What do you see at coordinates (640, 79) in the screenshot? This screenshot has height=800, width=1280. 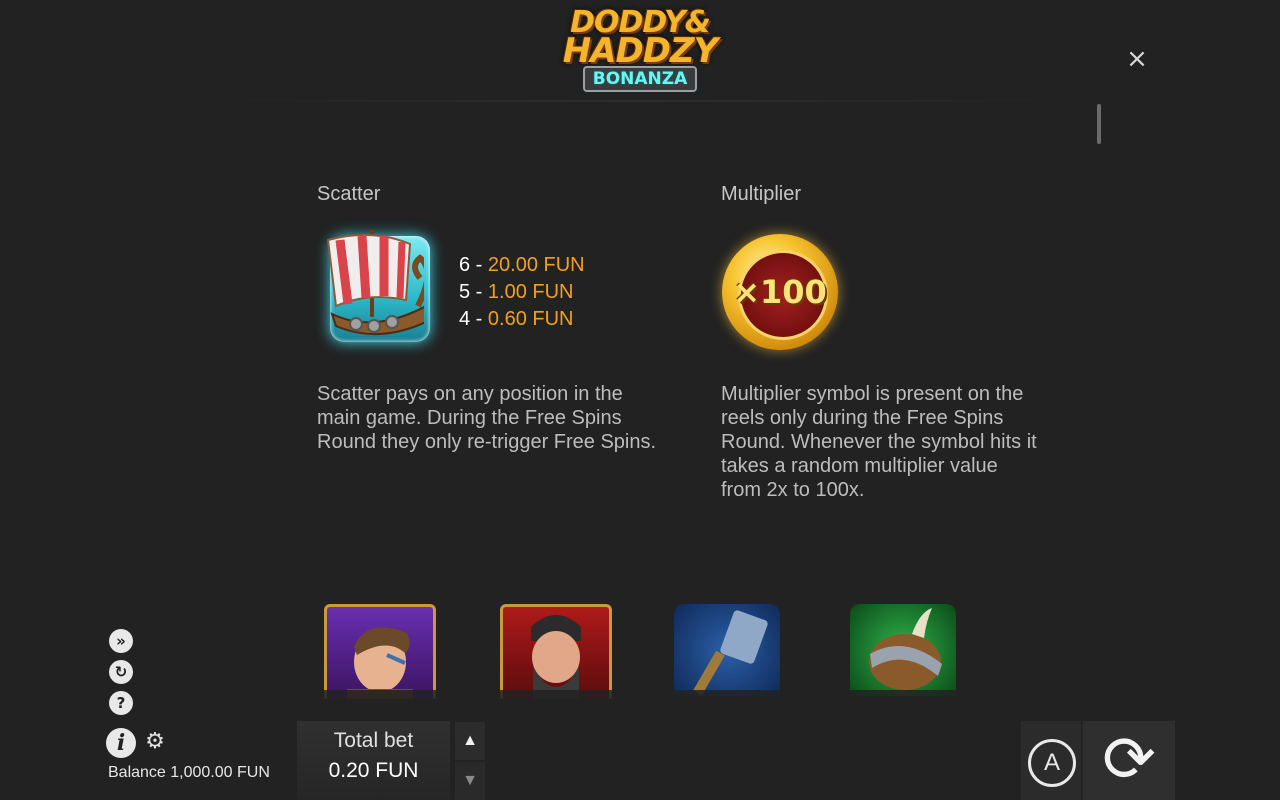 I see `logo-line-3: BONANZA` at bounding box center [640, 79].